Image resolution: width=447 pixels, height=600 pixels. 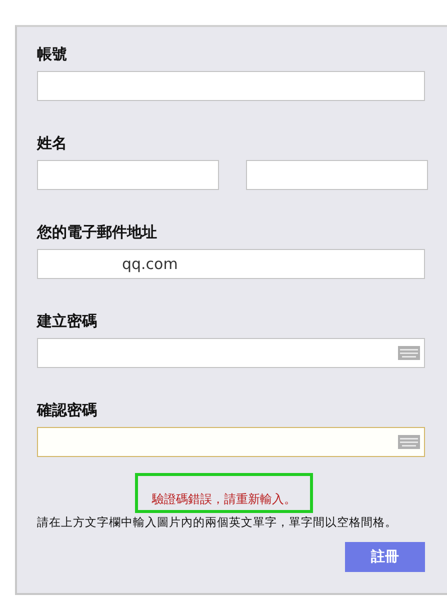 I want to click on field-value: qq.com, so click(x=150, y=264).